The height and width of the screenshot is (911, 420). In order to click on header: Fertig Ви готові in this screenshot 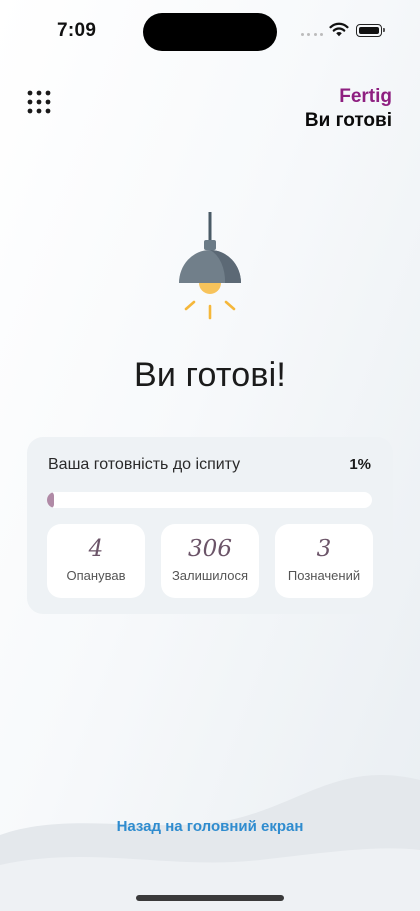, I will do `click(348, 110)`.